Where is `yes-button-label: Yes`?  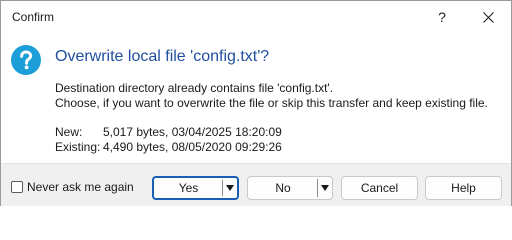 yes-button-label: Yes is located at coordinates (188, 188).